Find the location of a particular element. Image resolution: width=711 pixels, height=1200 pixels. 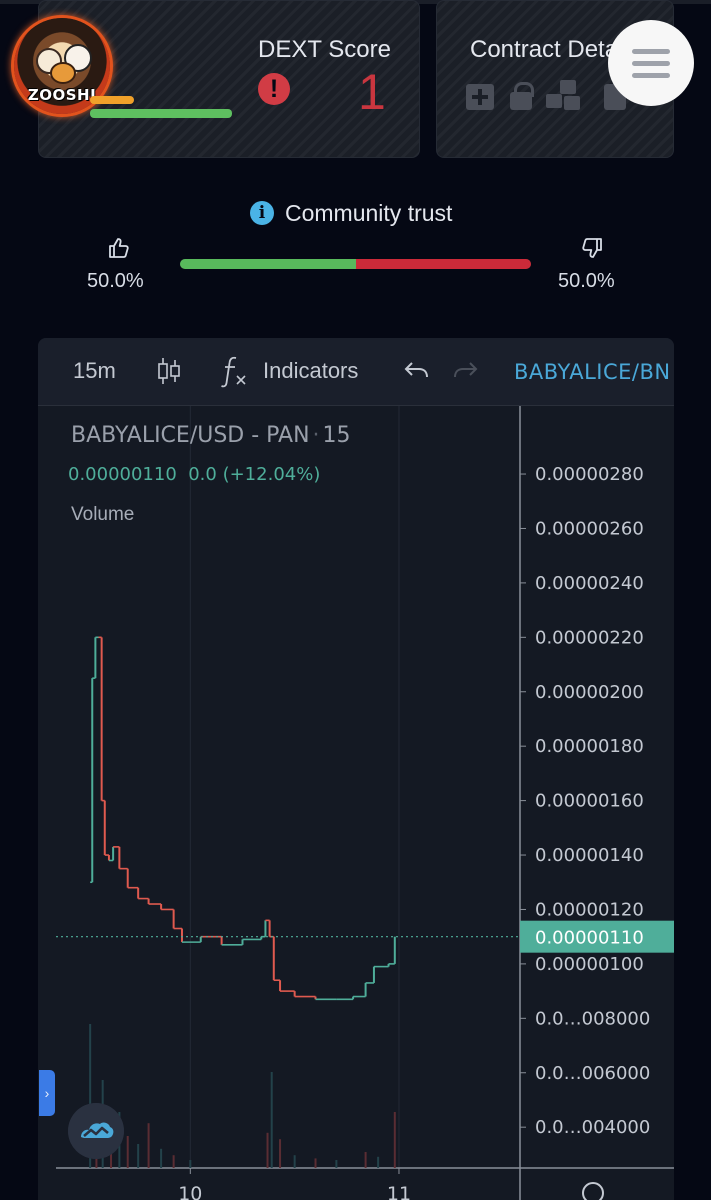

y-tick-label: 0.00000200 is located at coordinates (589, 692).